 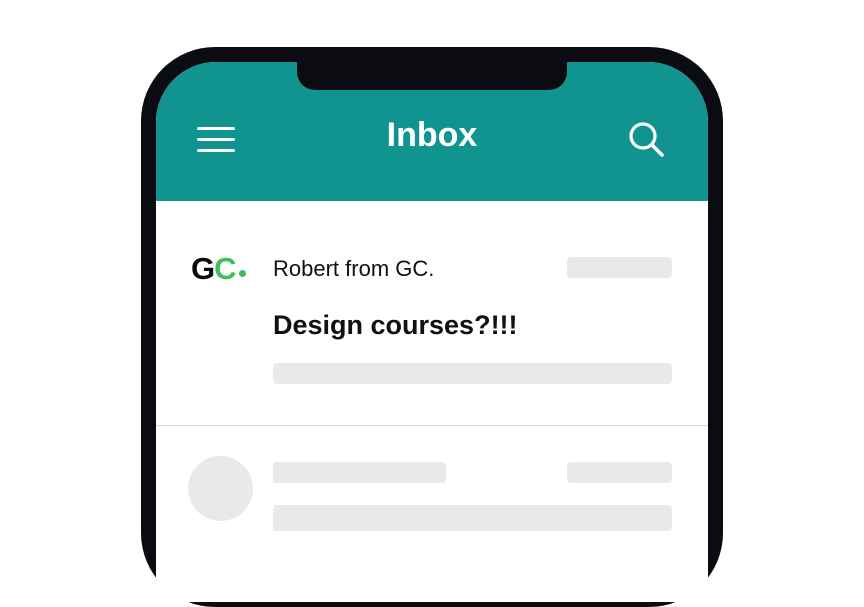 I want to click on message-subject: Design courses?!!!, so click(x=395, y=325).